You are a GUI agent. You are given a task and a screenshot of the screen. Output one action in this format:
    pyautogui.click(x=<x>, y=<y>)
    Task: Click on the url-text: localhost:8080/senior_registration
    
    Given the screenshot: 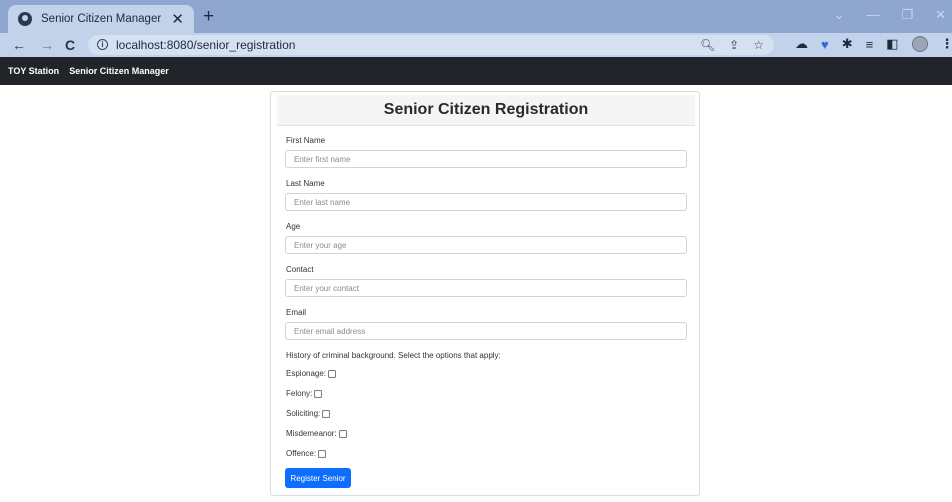 What is the action you would take?
    pyautogui.click(x=205, y=45)
    